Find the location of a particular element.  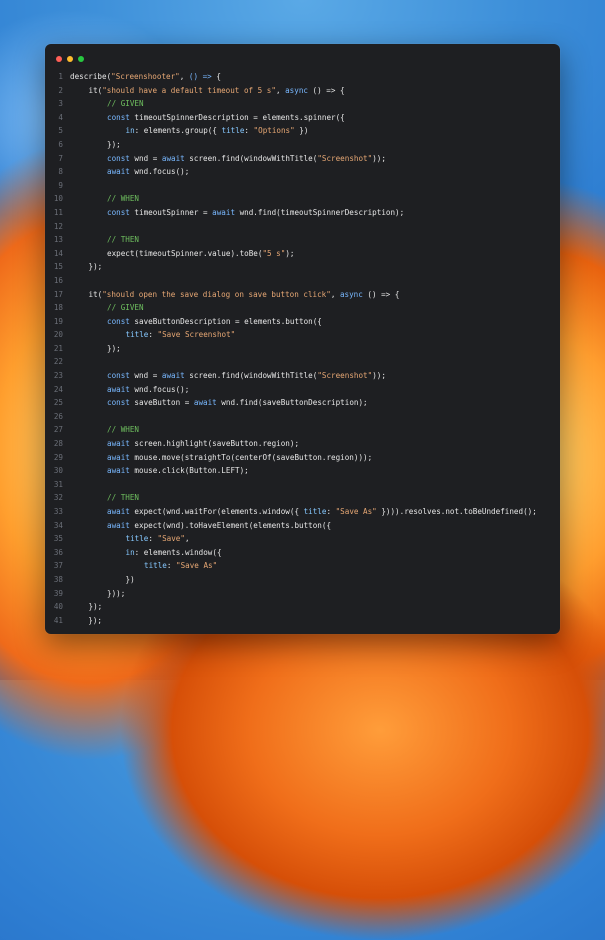

code-token: wnd.focus(); is located at coordinates (159, 389).